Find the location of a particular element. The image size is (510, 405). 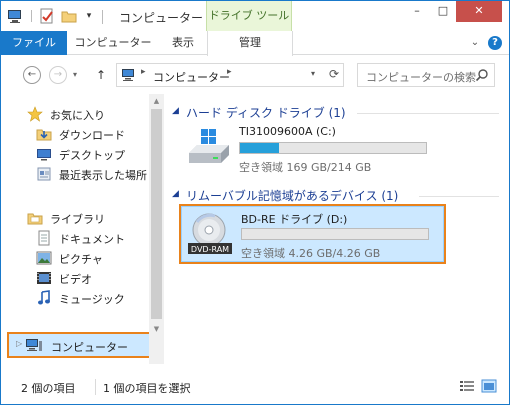

forward-button: → is located at coordinates (58, 75).